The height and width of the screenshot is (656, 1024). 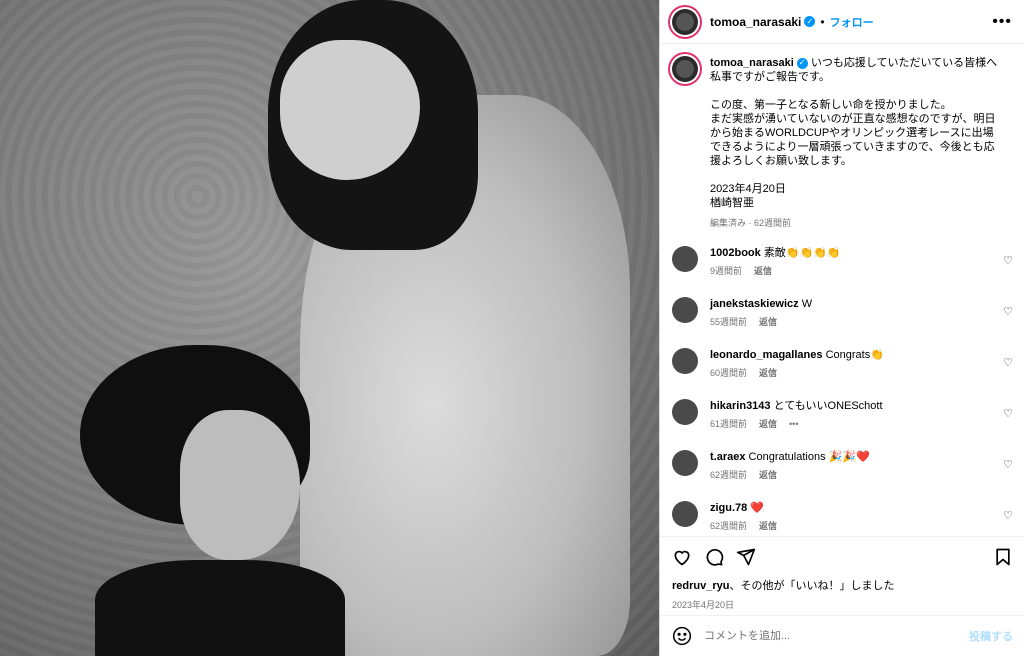 I want to click on commenter-username: leonardo_magallanes, so click(x=766, y=355).